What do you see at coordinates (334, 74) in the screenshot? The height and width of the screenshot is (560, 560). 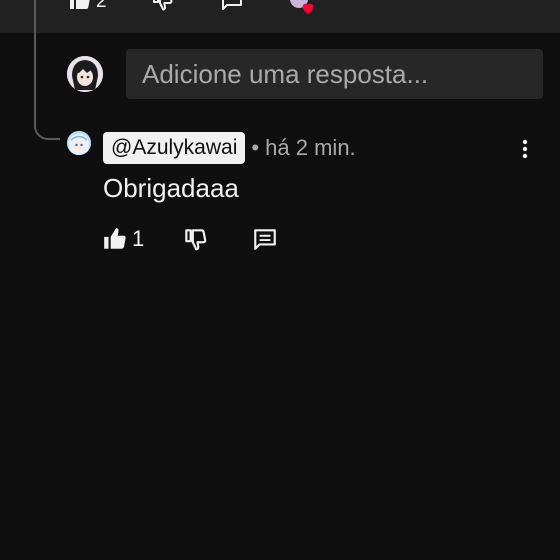 I see `reply-input` at bounding box center [334, 74].